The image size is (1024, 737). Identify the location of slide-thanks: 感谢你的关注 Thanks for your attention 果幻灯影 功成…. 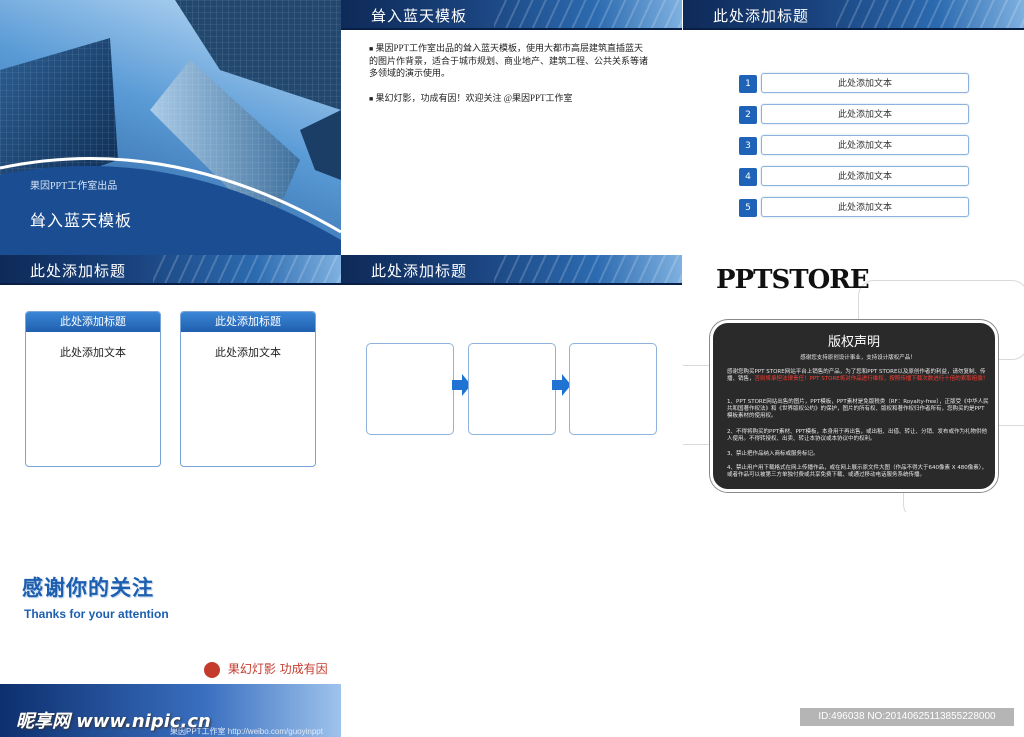
(170, 624).